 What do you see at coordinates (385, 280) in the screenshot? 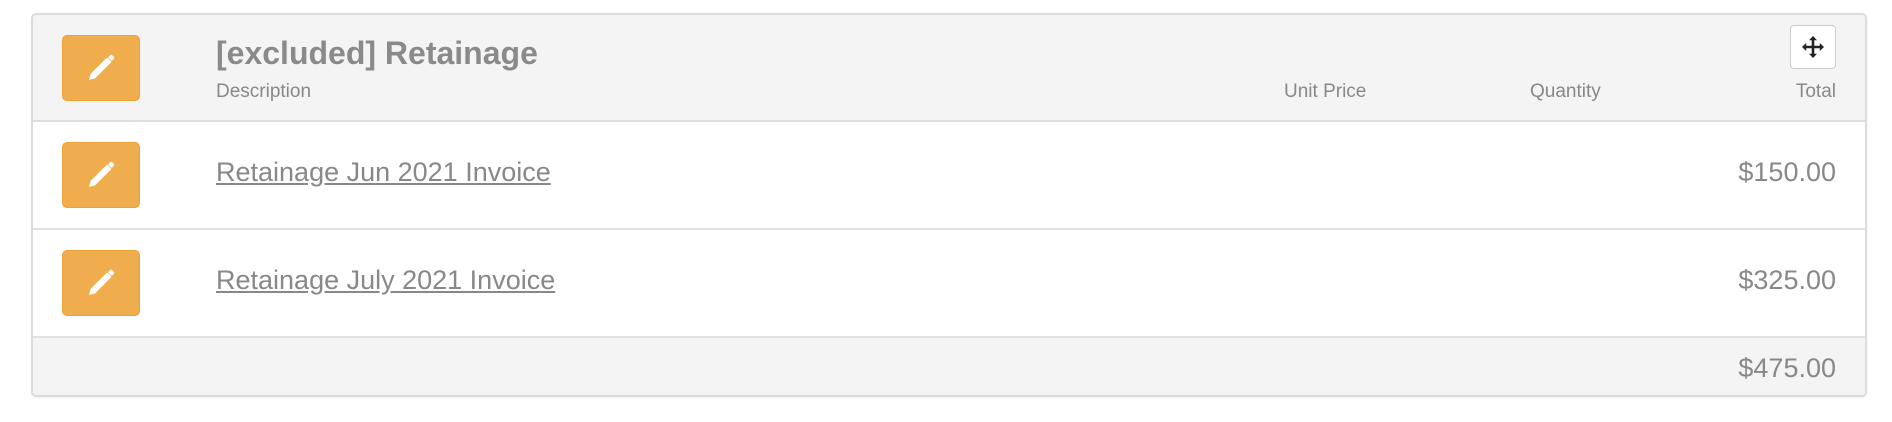
I see `line-item-description-link: Retainage July 2021 Invoice` at bounding box center [385, 280].